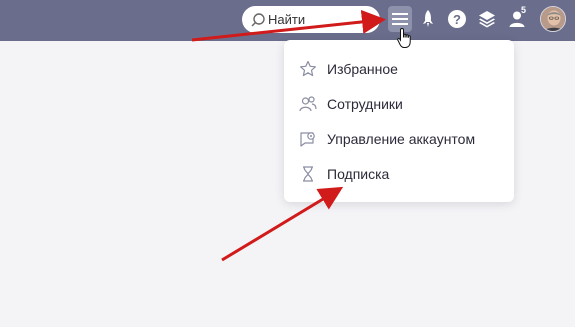 Image resolution: width=575 pixels, height=327 pixels. What do you see at coordinates (308, 68) in the screenshot?
I see `star-icon` at bounding box center [308, 68].